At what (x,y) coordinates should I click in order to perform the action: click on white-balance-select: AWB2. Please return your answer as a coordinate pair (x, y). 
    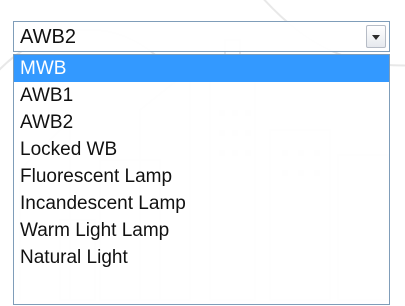
    Looking at the image, I should click on (201, 36).